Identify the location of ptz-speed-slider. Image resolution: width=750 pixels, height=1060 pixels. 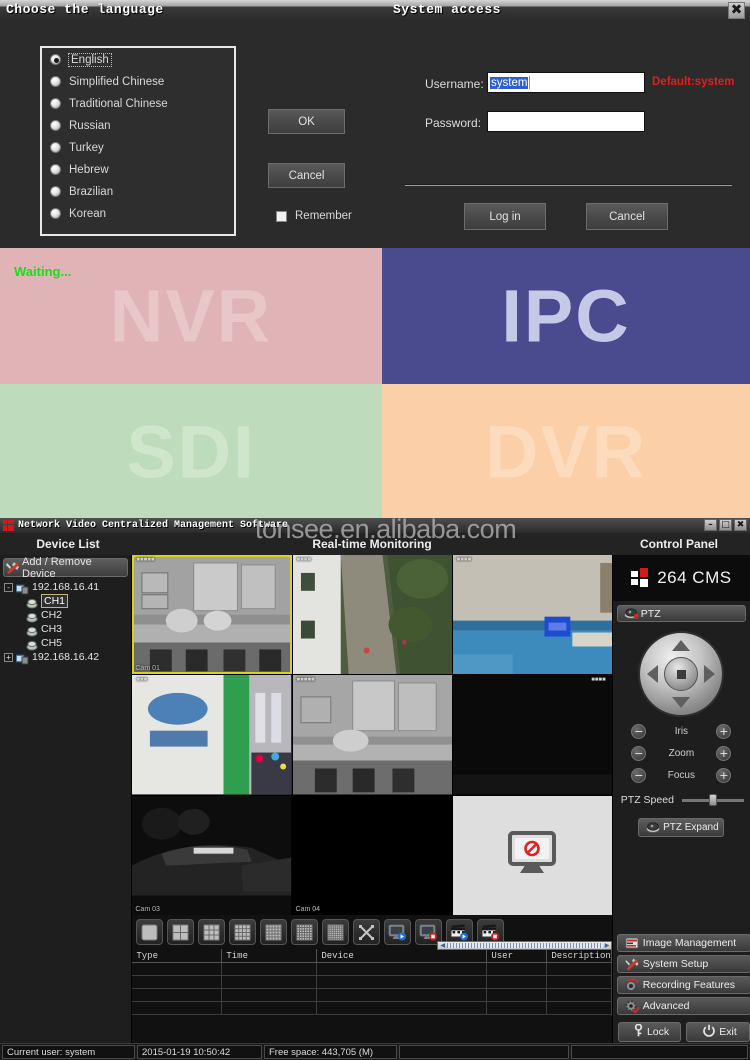
(712, 800).